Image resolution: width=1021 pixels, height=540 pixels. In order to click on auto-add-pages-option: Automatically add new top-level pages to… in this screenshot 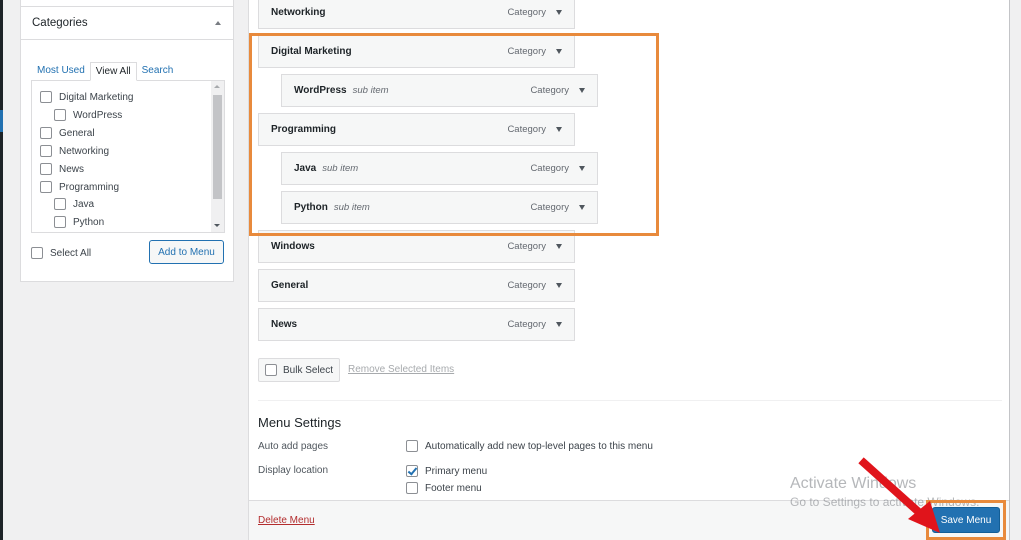, I will do `click(529, 446)`.